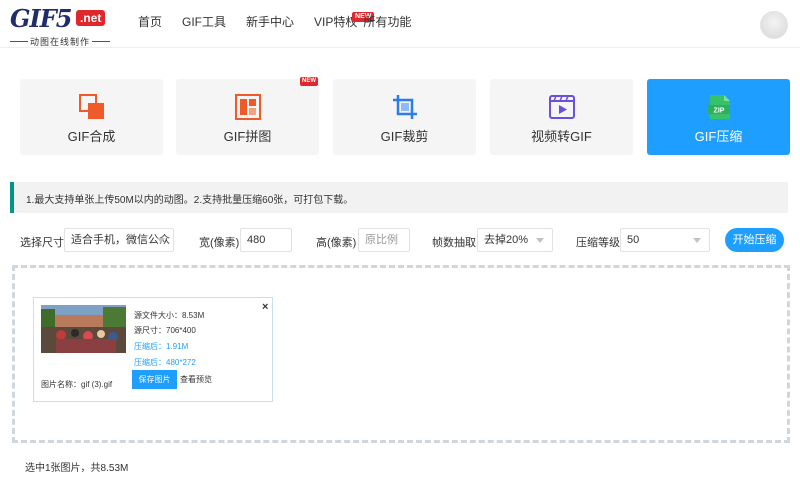 Image resolution: width=800 pixels, height=482 pixels. What do you see at coordinates (336, 22) in the screenshot?
I see `nav-vip-label: VIP特权` at bounding box center [336, 22].